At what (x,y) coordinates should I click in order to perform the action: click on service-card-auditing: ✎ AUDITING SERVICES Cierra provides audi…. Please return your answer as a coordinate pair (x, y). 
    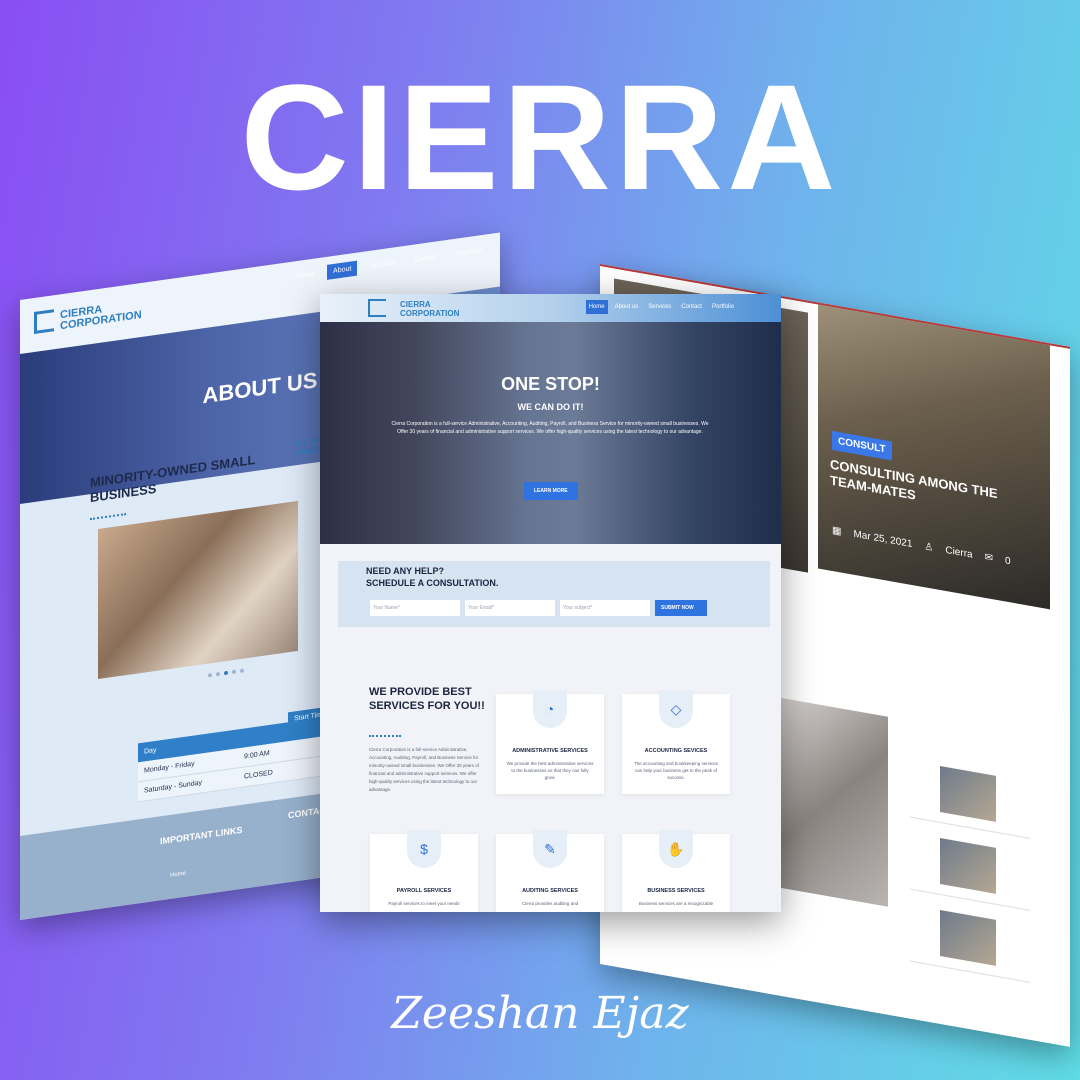
    Looking at the image, I should click on (550, 871).